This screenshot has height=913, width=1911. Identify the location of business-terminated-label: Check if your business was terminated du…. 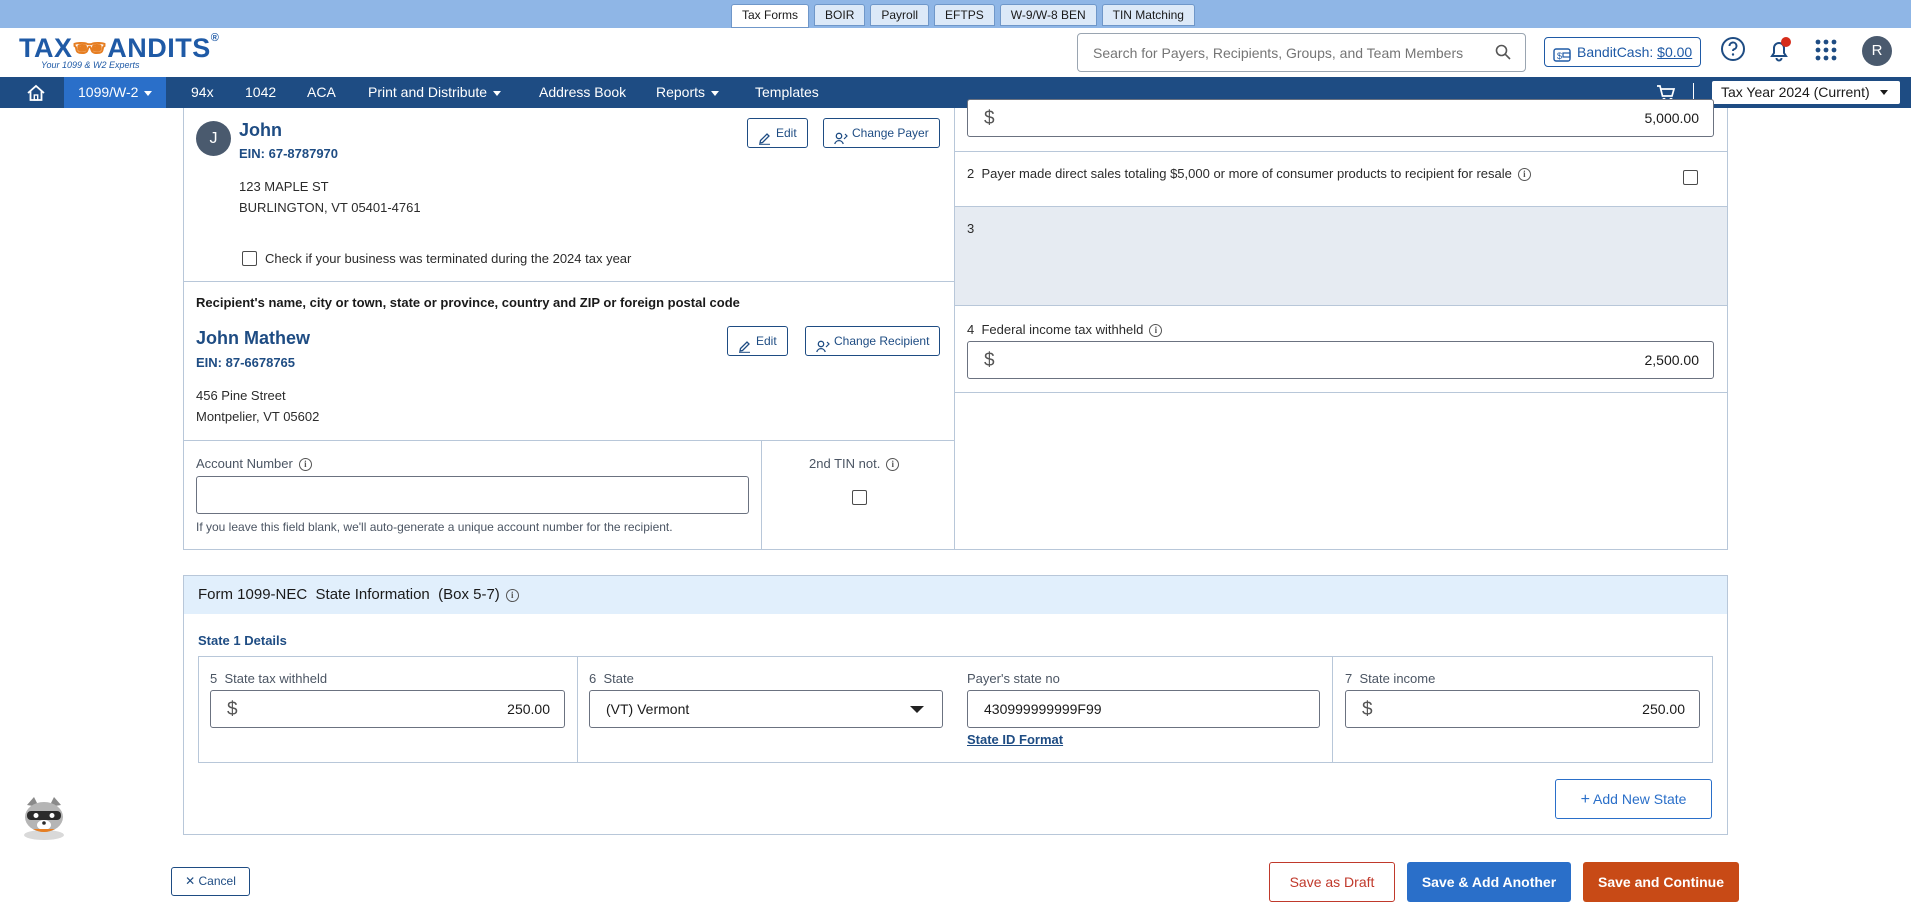
(448, 258).